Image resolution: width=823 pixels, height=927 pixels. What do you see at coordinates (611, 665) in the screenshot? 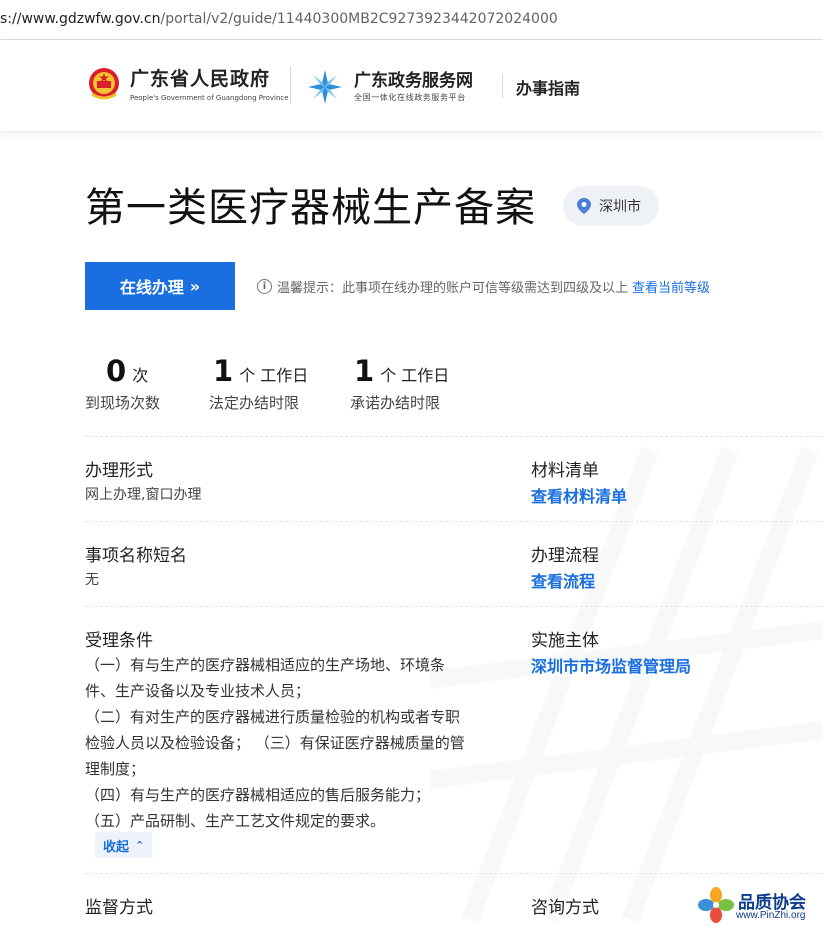
I see `authority-link: 深圳市市场监督管理局` at bounding box center [611, 665].